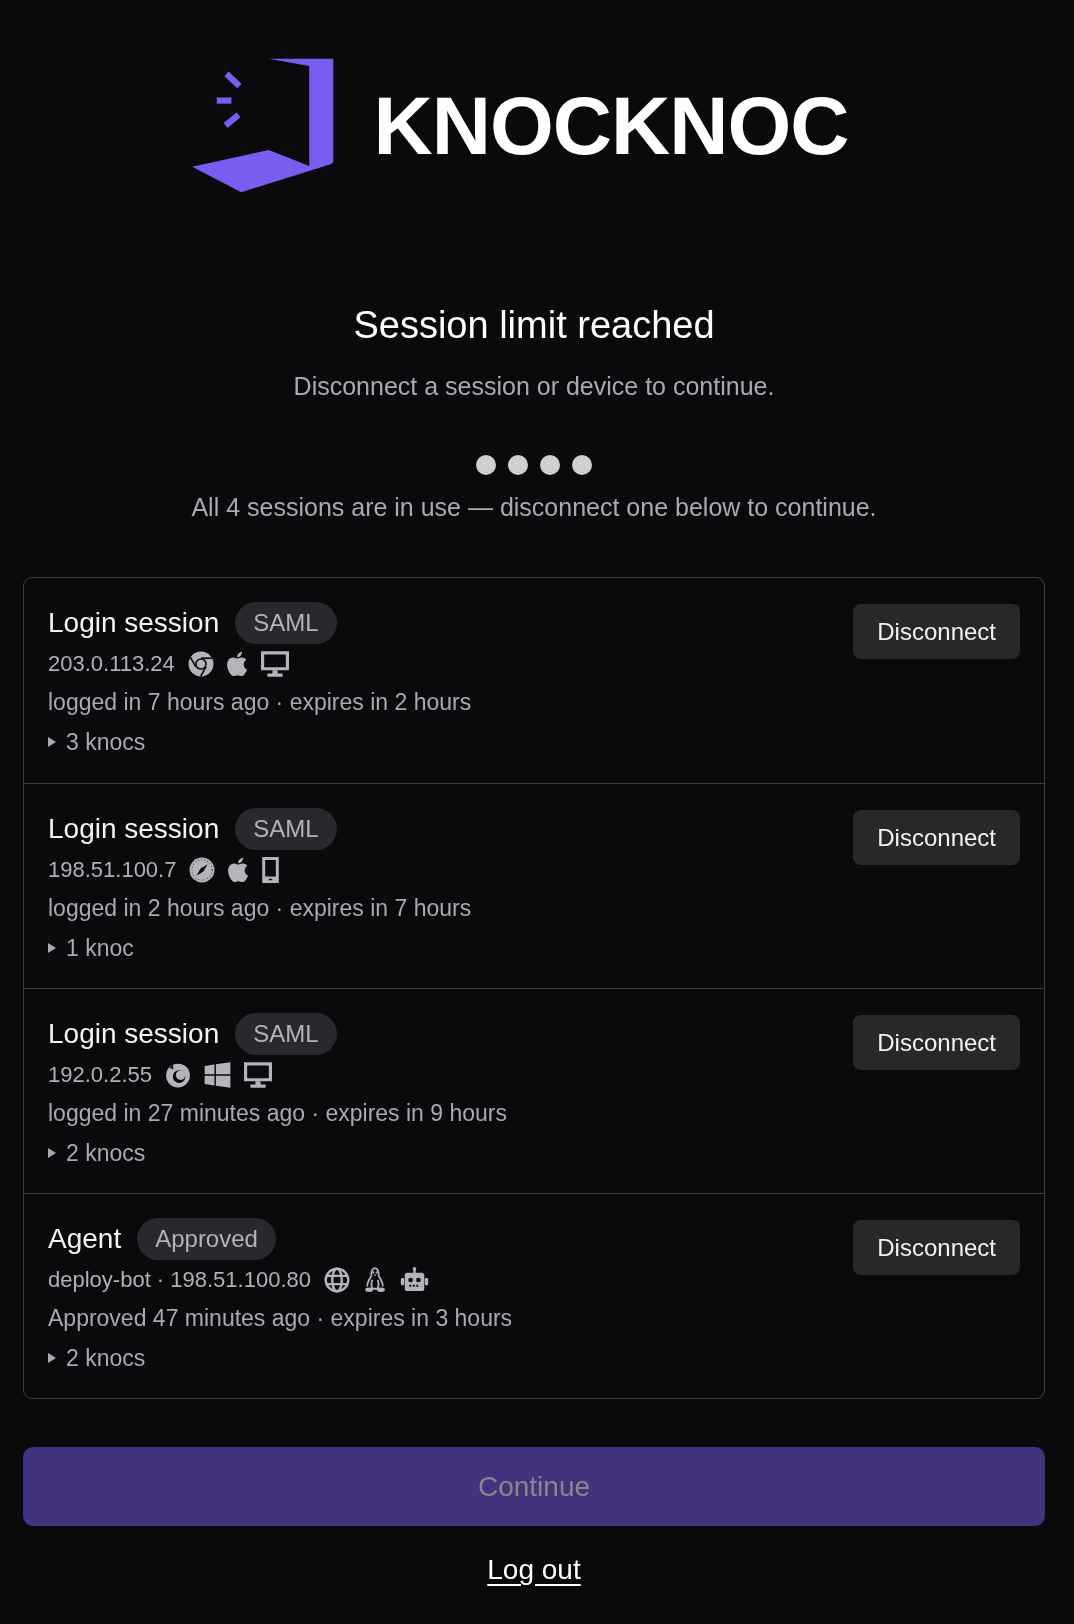 This screenshot has width=1074, height=1624. I want to click on robot-icon, so click(414, 1280).